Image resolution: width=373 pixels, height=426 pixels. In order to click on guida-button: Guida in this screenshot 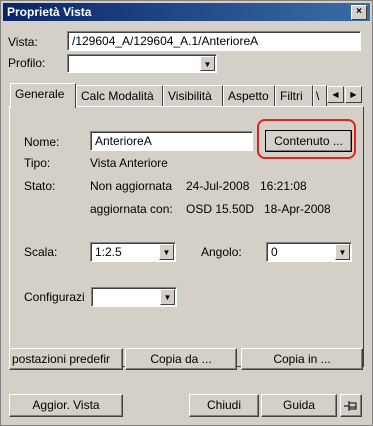, I will do `click(299, 405)`.